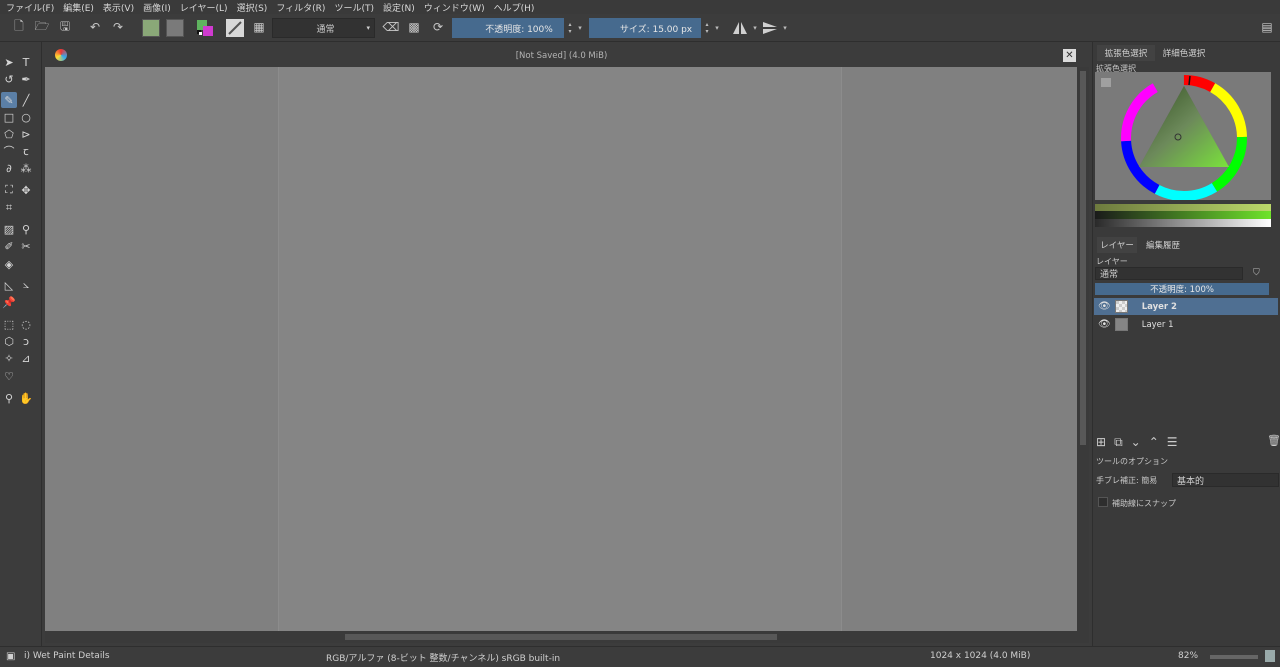 The height and width of the screenshot is (667, 1280). I want to click on layer-row: 👁 Layer 2, so click(1186, 306).